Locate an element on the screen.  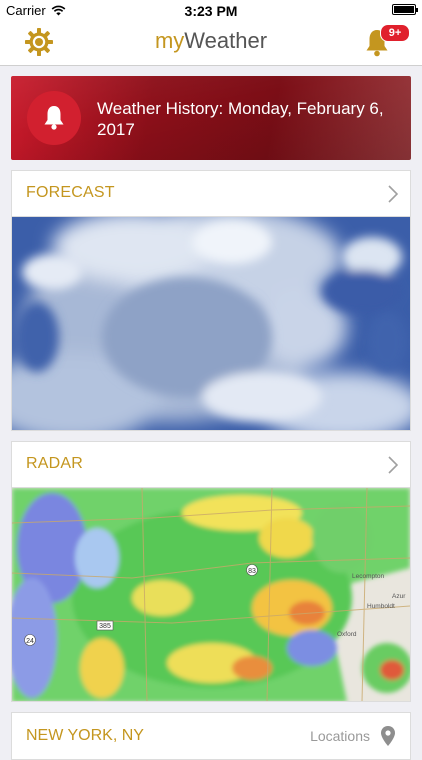
notification-badge: 9+ is located at coordinates (395, 33).